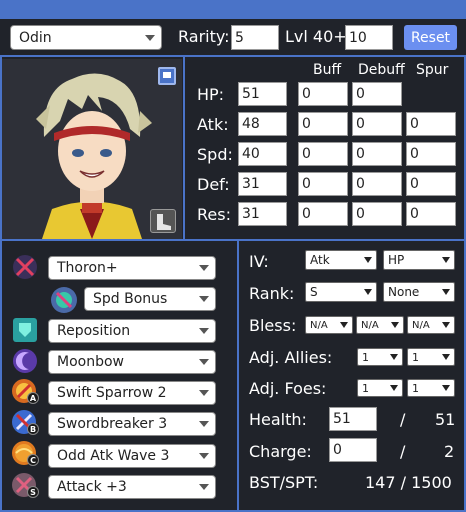 This screenshot has height=512, width=466. I want to click on stat-buff-def-value: 0, so click(306, 184).